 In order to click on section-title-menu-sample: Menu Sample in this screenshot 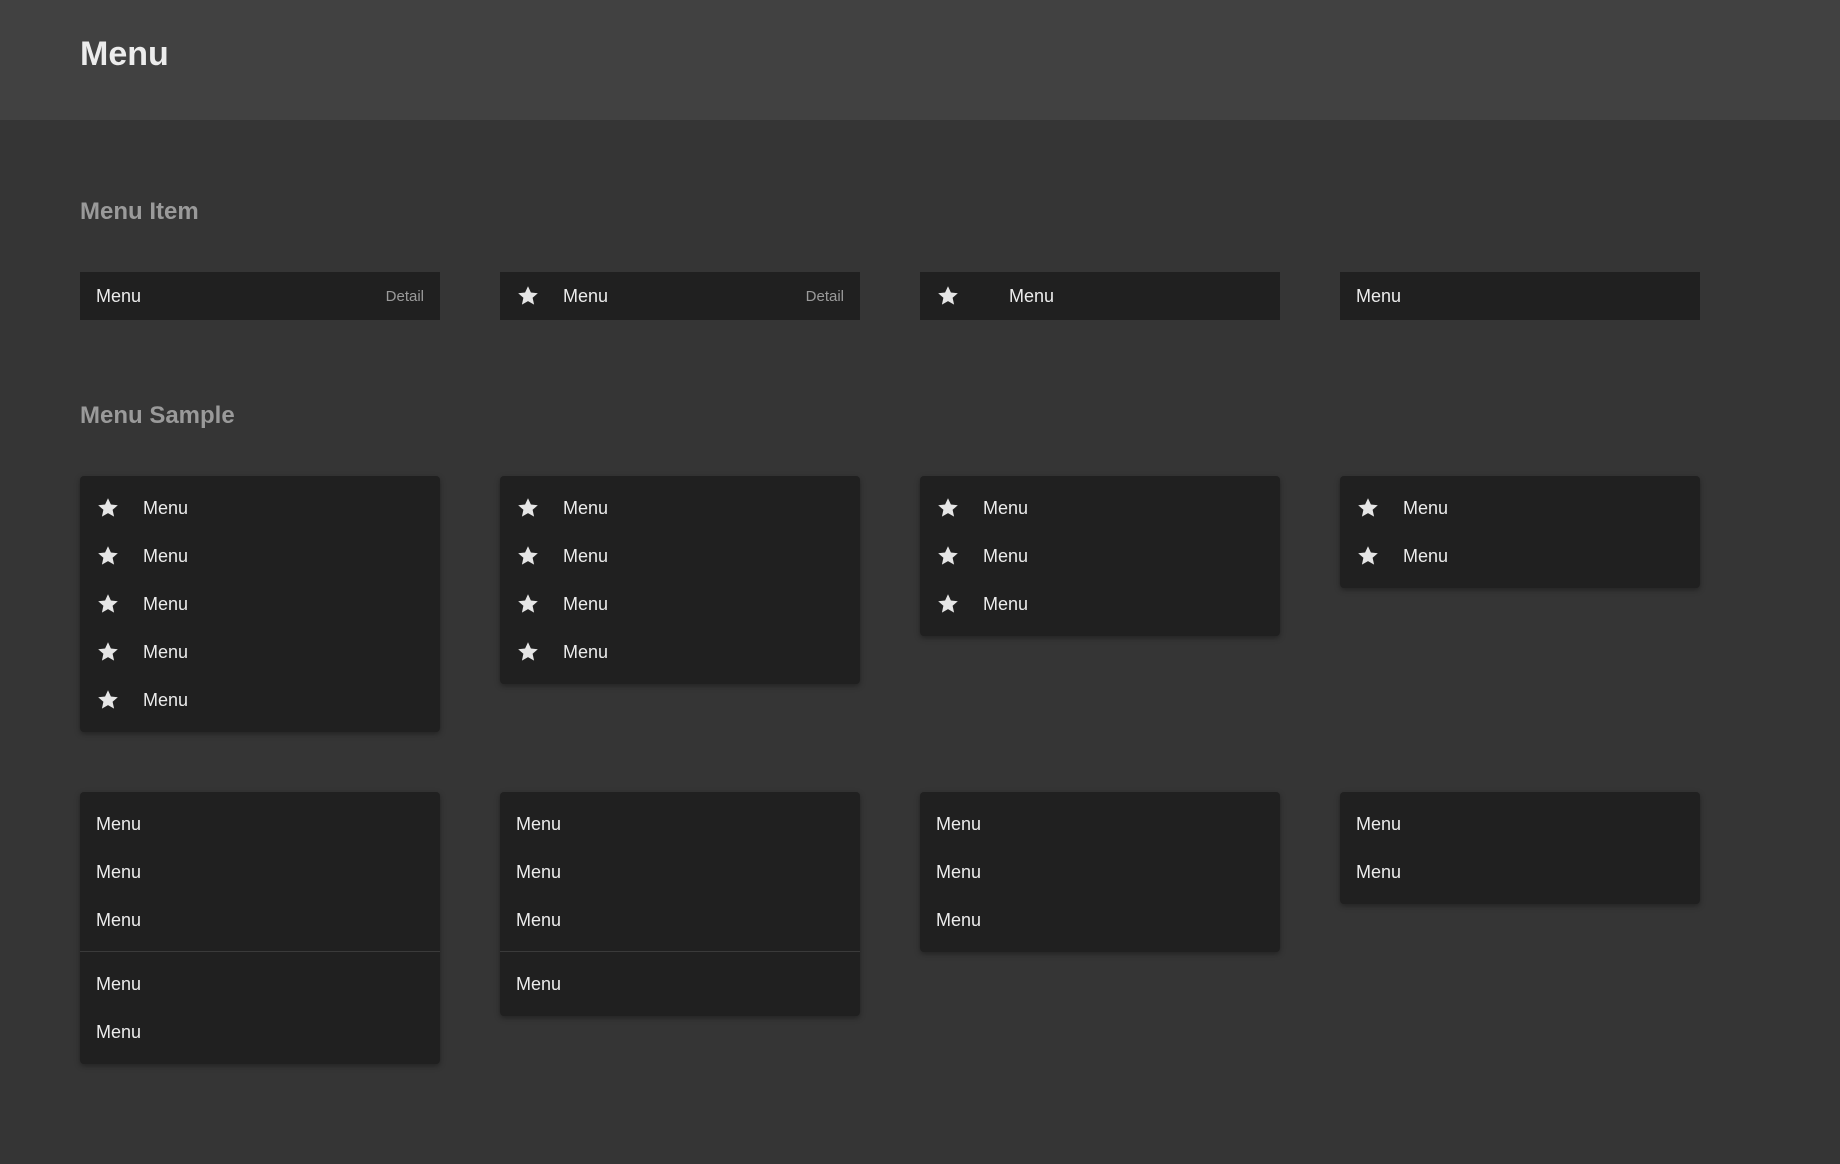, I will do `click(157, 415)`.